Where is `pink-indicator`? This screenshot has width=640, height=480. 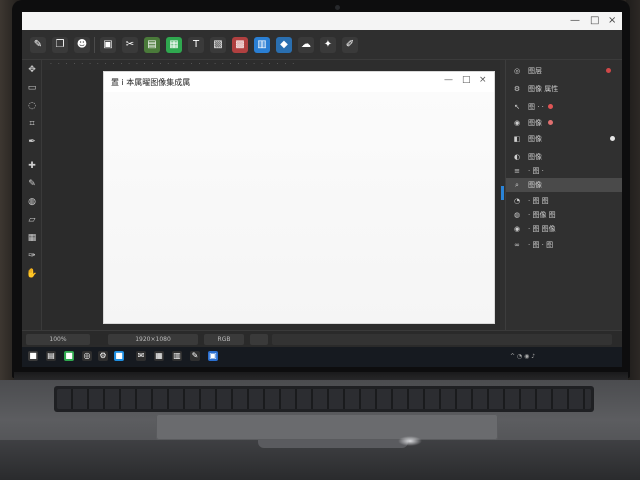 pink-indicator is located at coordinates (550, 122).